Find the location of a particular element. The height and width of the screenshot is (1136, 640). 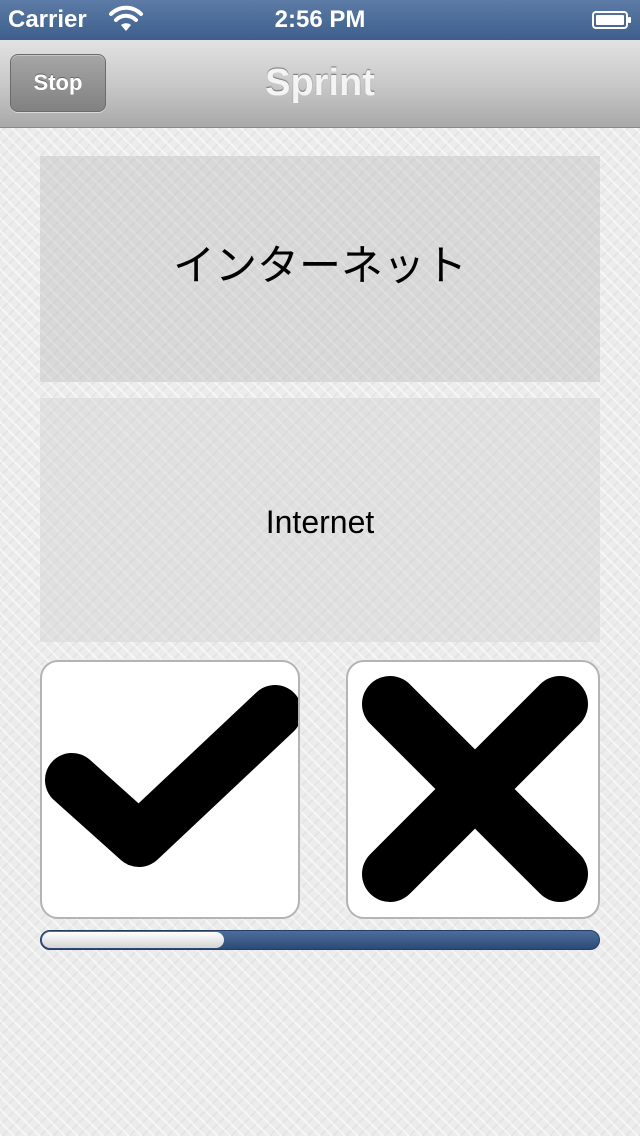

stop-button: Stop is located at coordinates (58, 83).